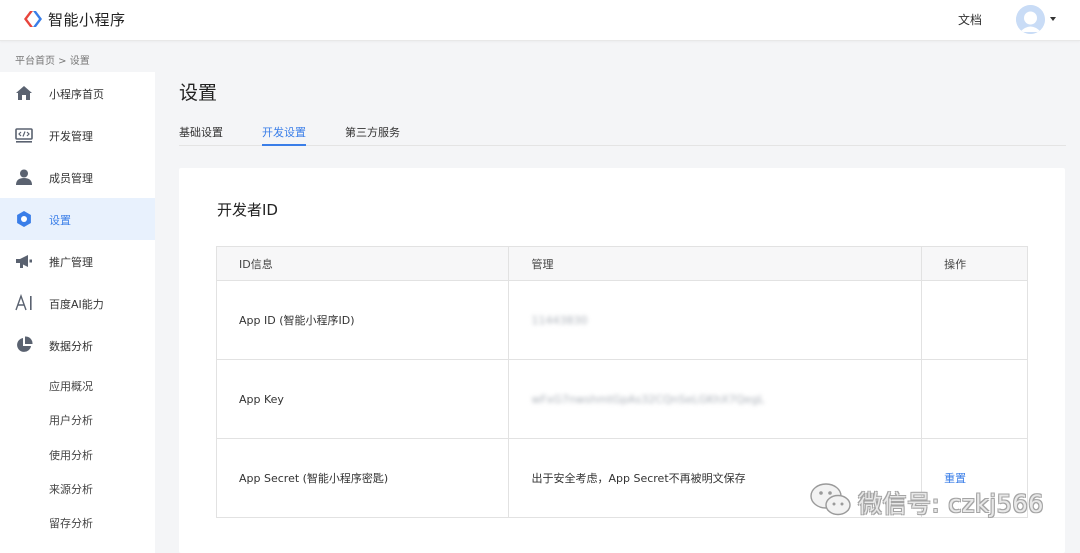 This screenshot has height=553, width=1080. I want to click on sidebar-item-home: 小程序首页, so click(77, 93).